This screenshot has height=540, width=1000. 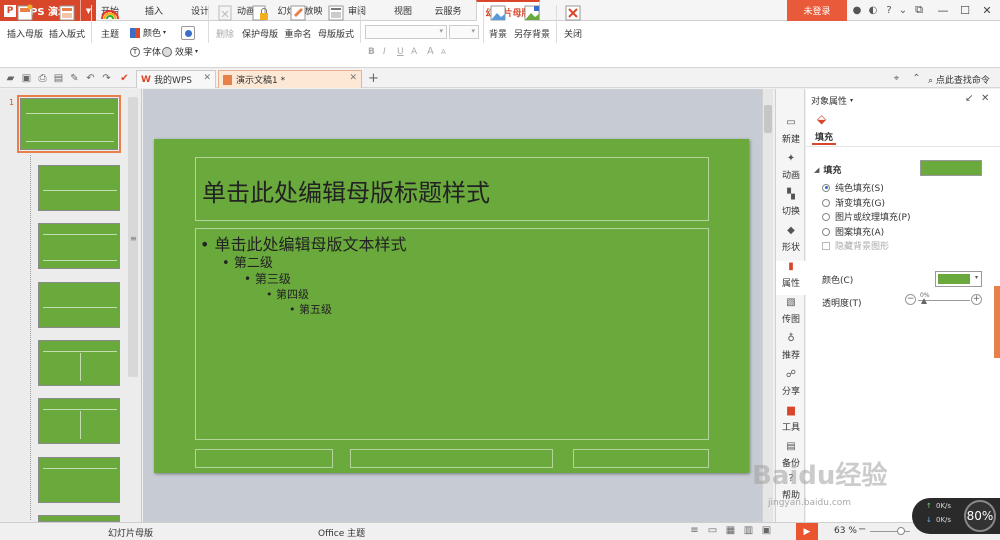 What do you see at coordinates (573, 21) in the screenshot?
I see `close-master-button: 关闭` at bounding box center [573, 21].